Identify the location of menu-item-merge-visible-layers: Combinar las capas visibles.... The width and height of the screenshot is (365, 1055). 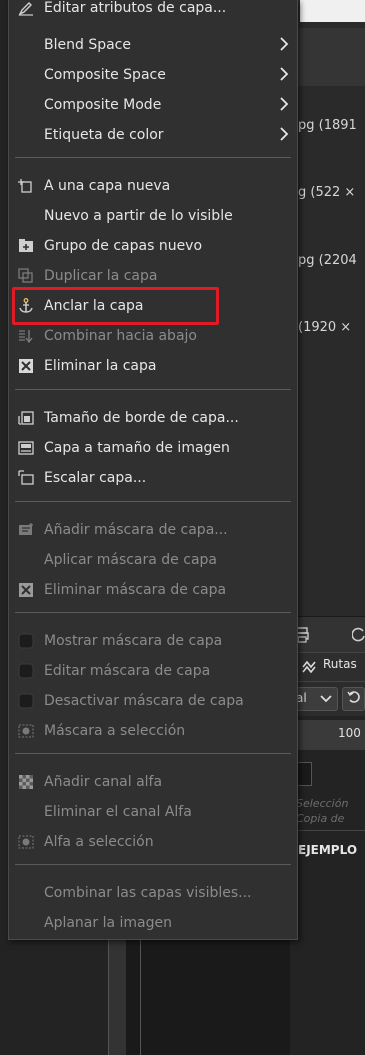
(153, 893).